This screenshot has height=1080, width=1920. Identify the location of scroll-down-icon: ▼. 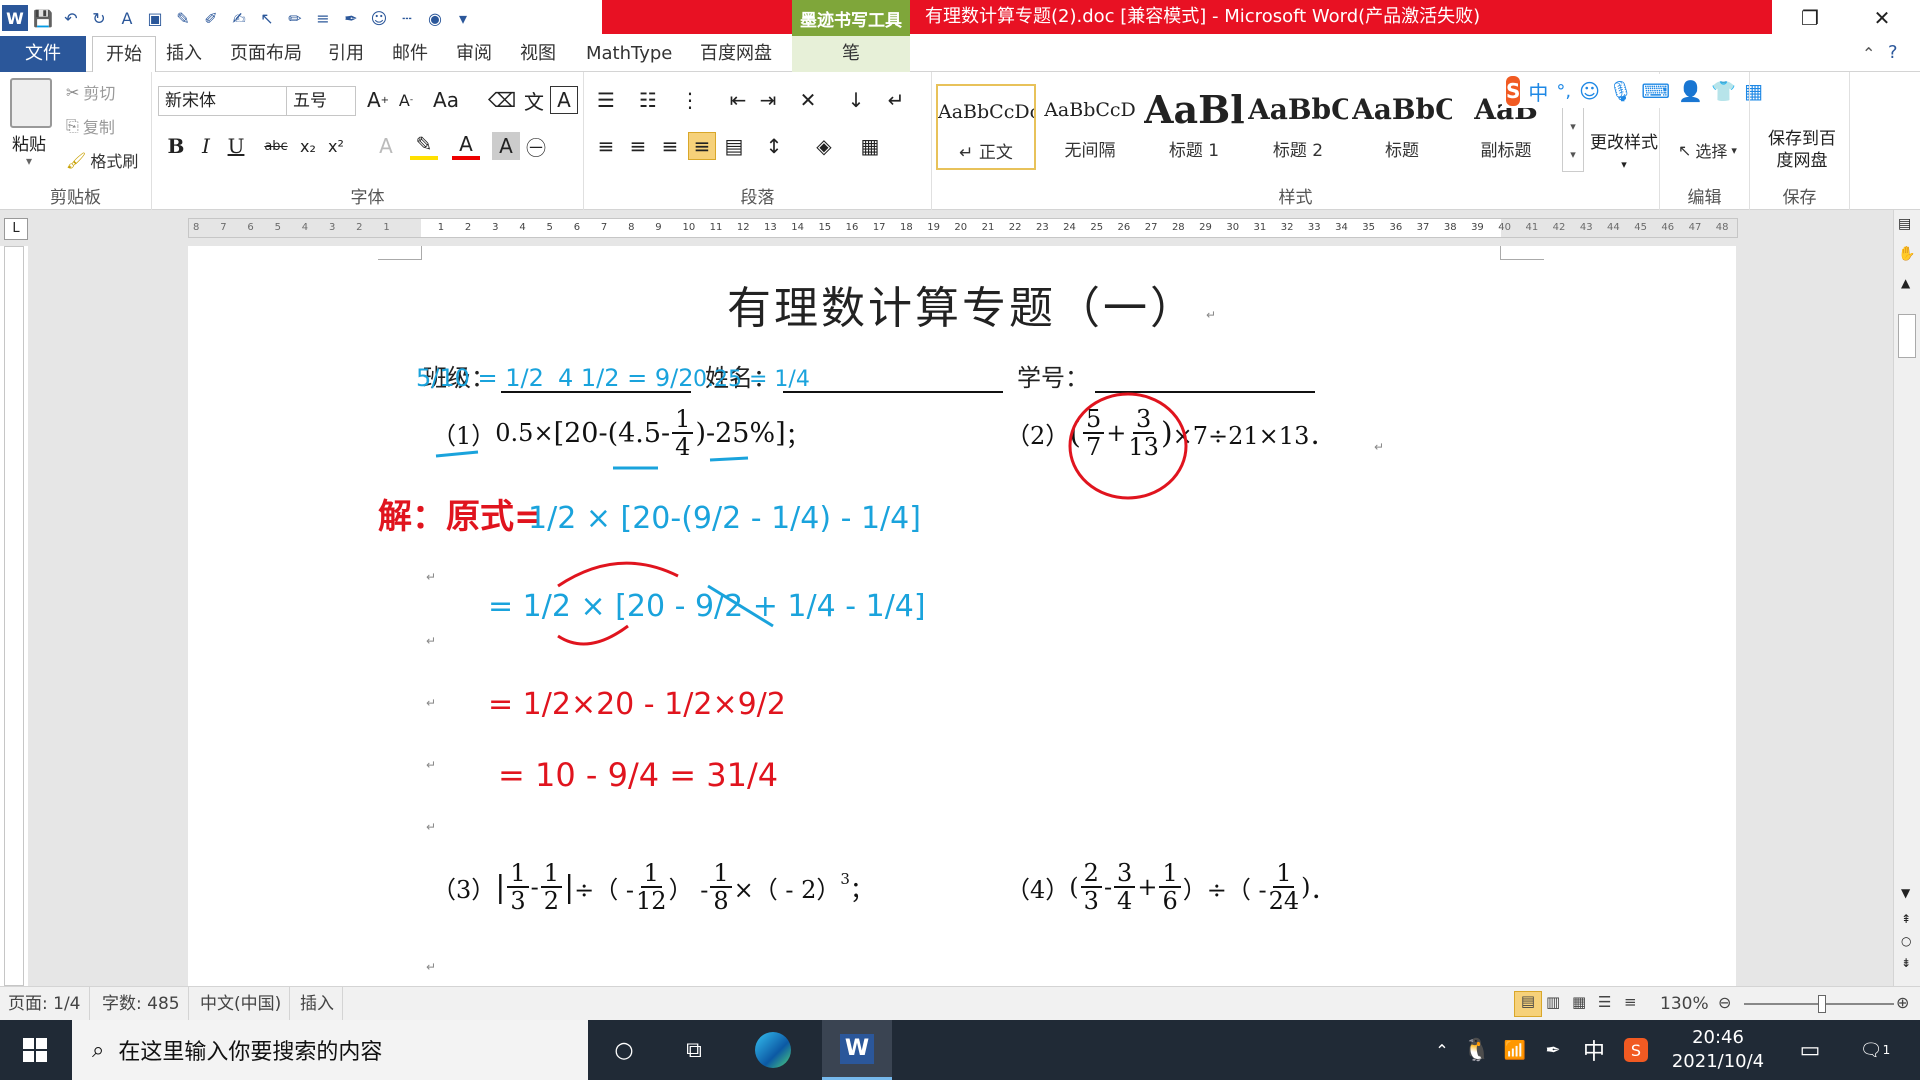
(1905, 893).